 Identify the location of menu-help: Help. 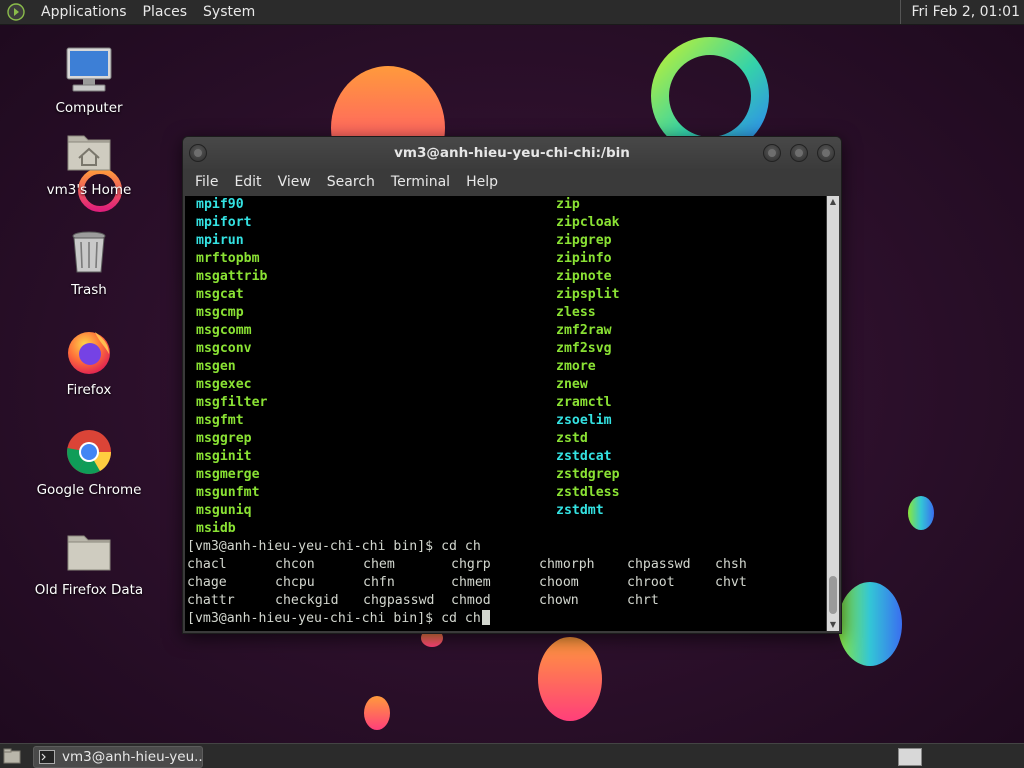
(482, 182).